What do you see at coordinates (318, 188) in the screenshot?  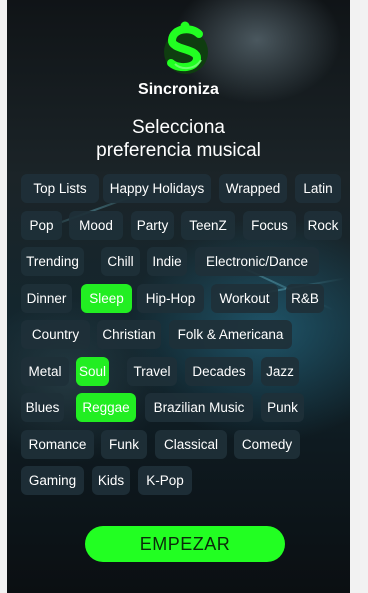 I see `genre-tag-latin: Latin` at bounding box center [318, 188].